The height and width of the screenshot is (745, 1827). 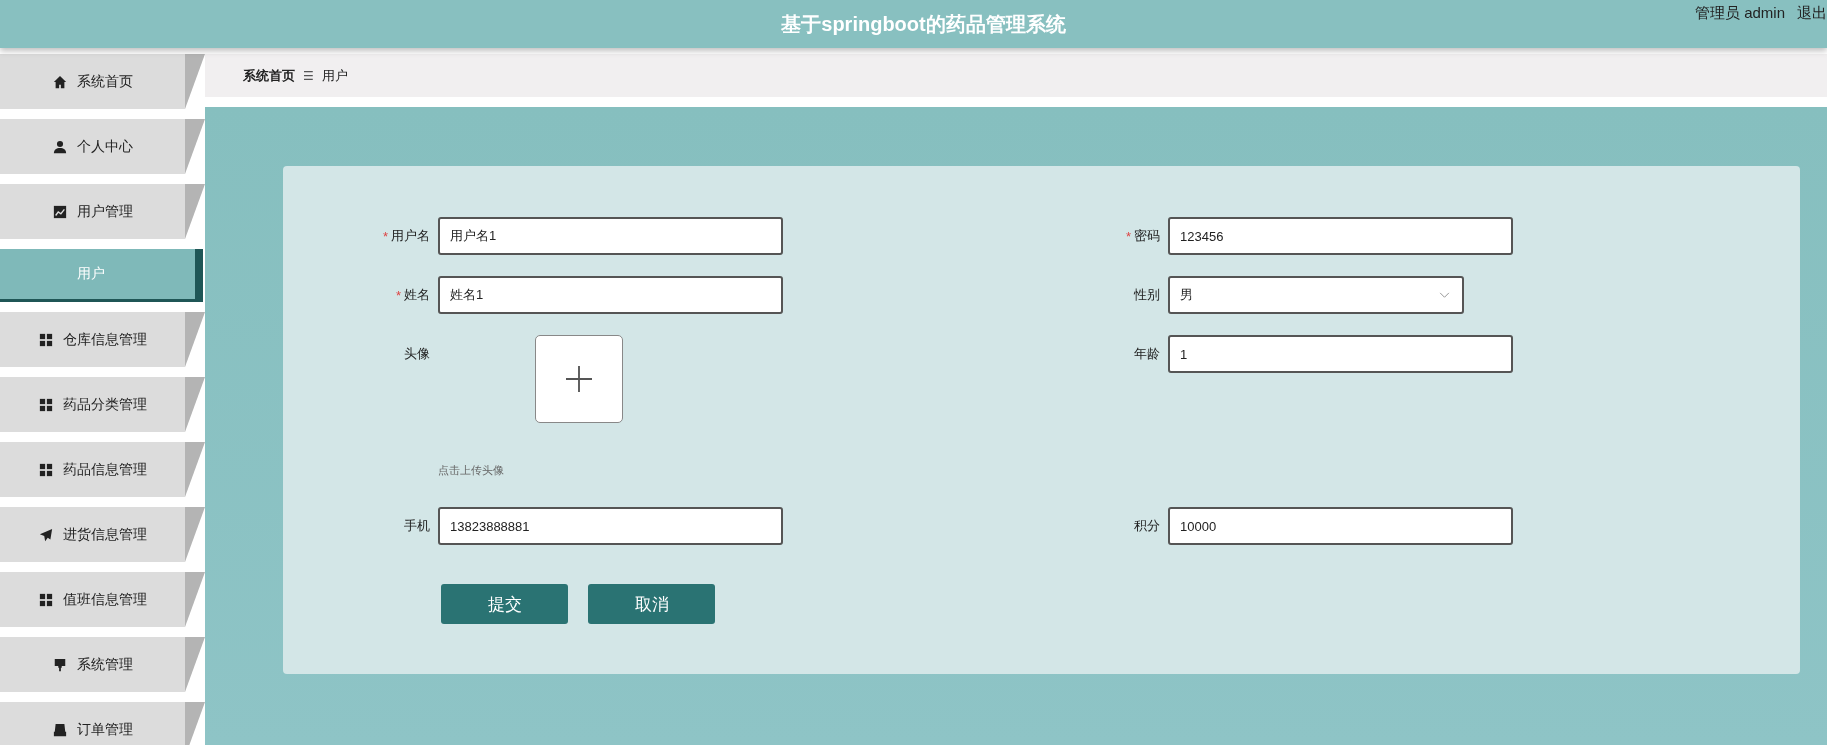 What do you see at coordinates (417, 354) in the screenshot?
I see `field-label: 头像` at bounding box center [417, 354].